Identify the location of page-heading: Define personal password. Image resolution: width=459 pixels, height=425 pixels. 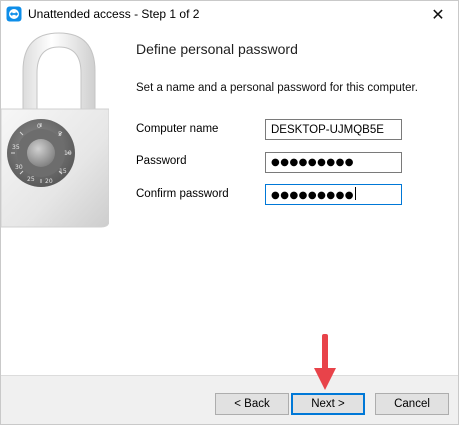
(217, 49).